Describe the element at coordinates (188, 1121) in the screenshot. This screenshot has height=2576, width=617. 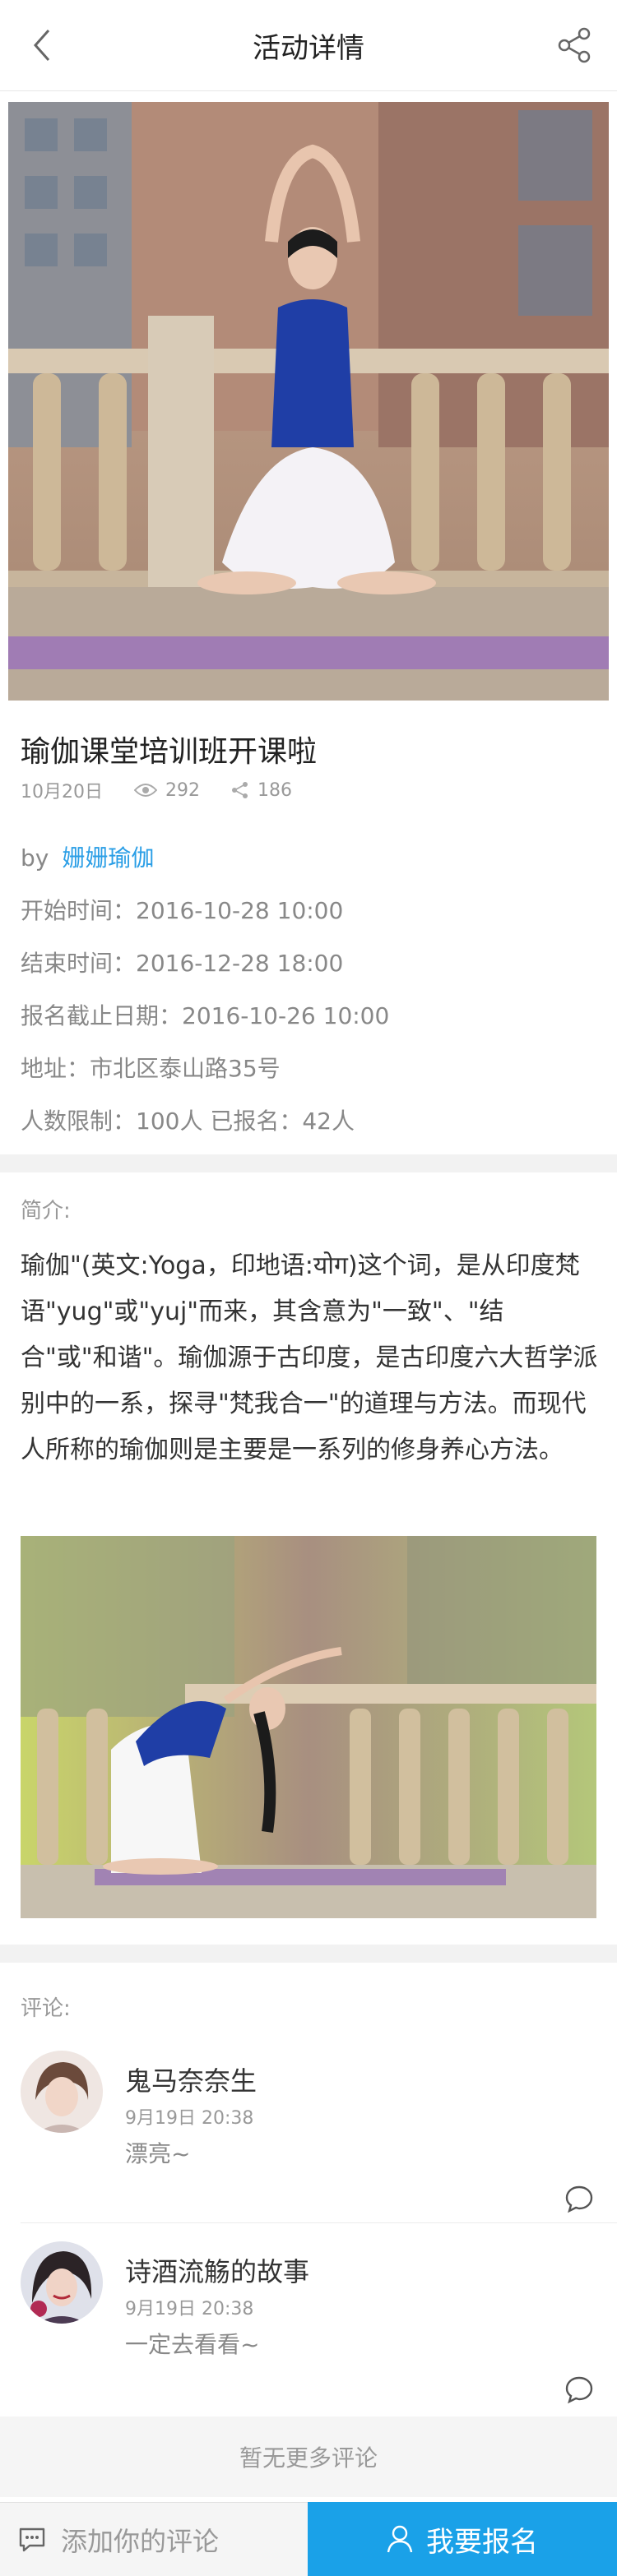
I see `capacity: 人数限制：100人 已报名：42人` at that location.